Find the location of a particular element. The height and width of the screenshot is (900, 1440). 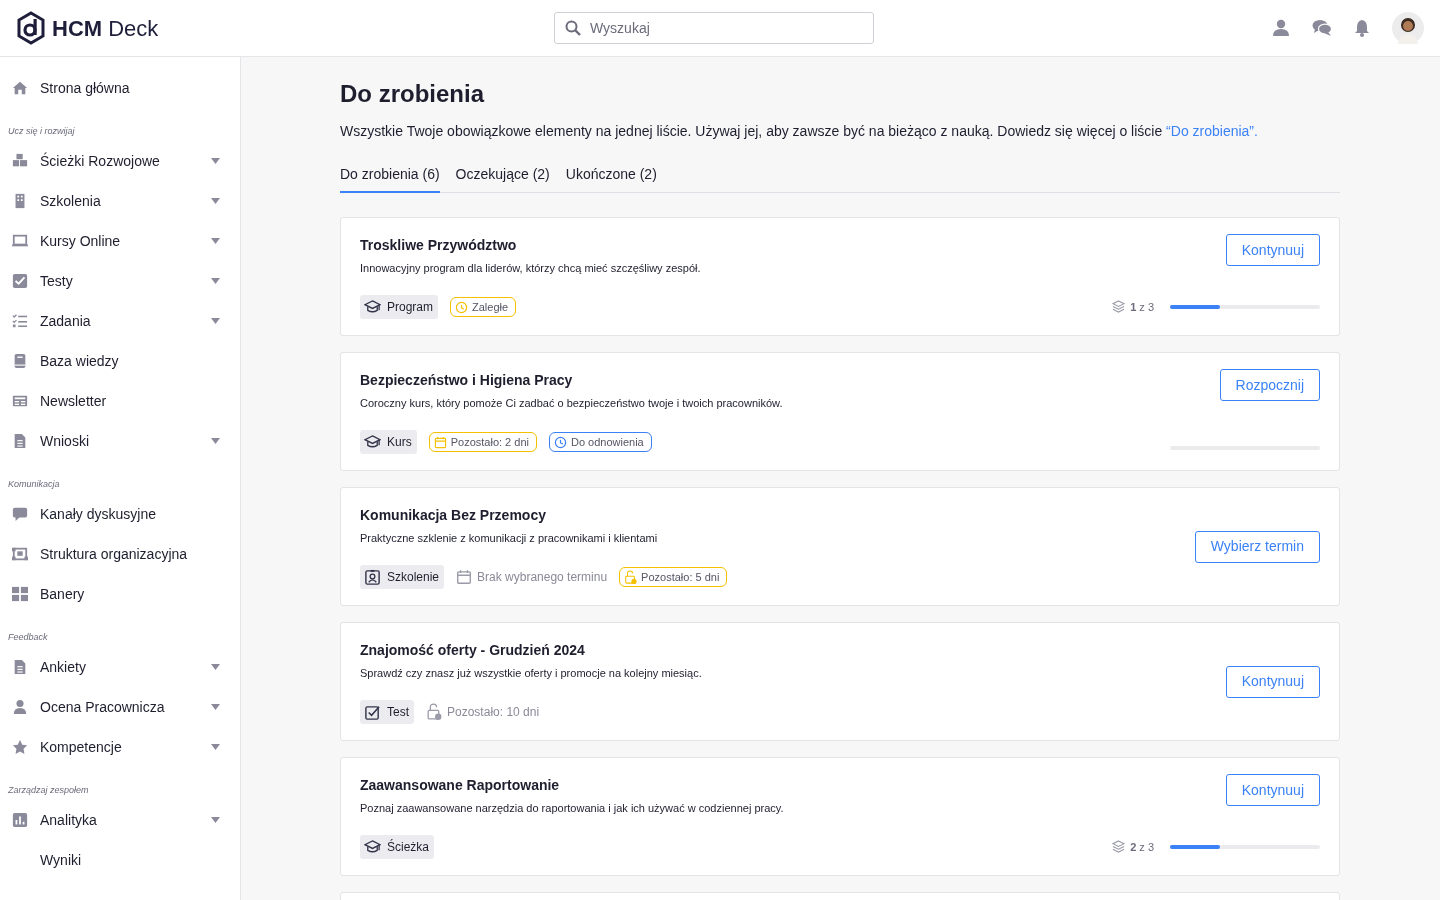

progress-reading: 2 z 3 is located at coordinates (1142, 847).